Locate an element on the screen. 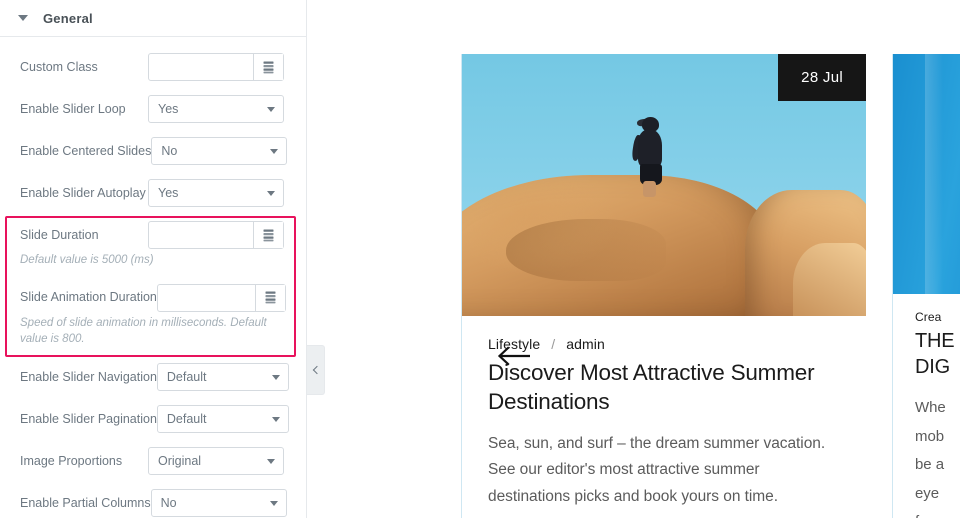 This screenshot has width=969, height=518. viewport-right-clip is located at coordinates (964, 259).